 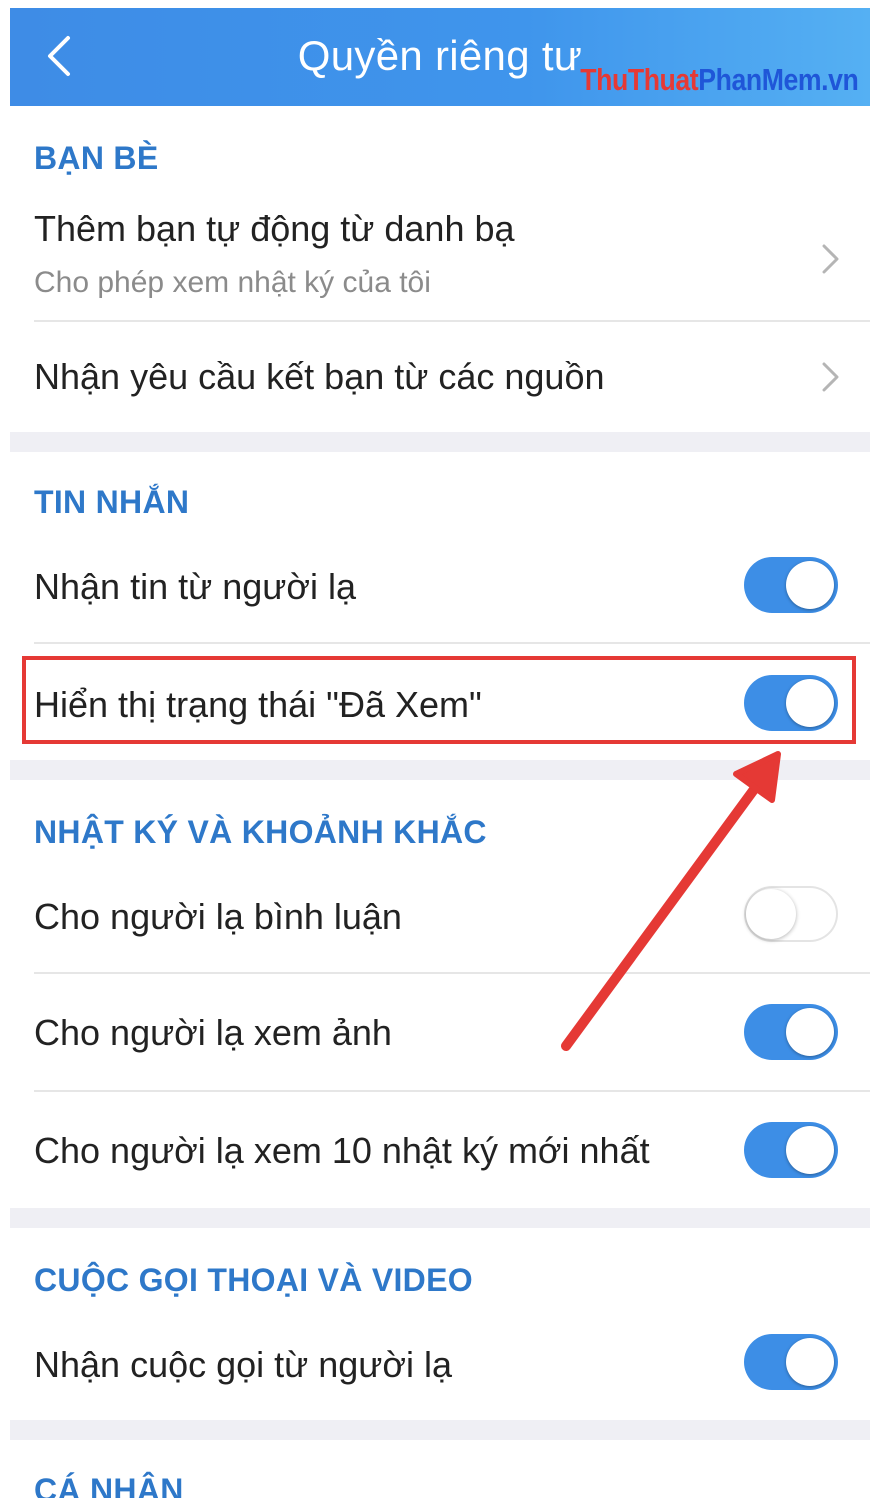 I want to click on section-title-messages: TIN NHẮN, so click(x=112, y=502).